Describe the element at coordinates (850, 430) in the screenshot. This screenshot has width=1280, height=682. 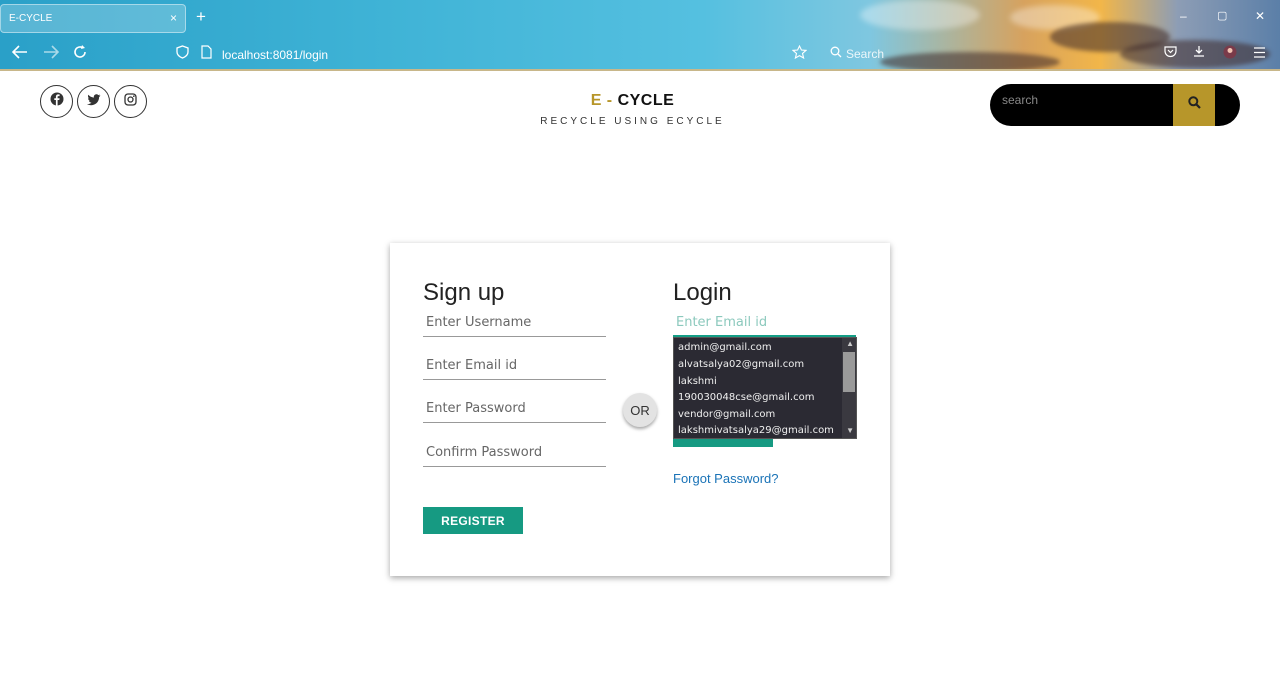
I see `scroll-down-arrow-icon: ▼` at that location.